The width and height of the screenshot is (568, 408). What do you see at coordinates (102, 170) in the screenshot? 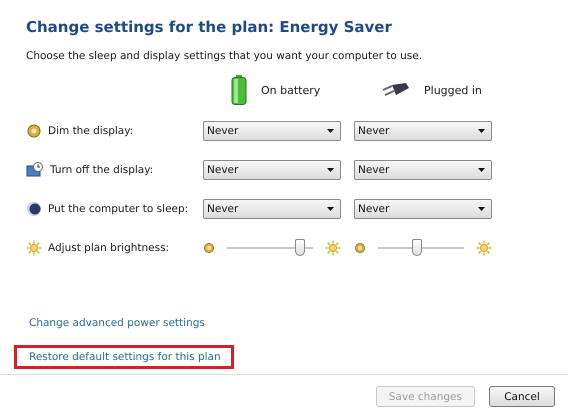
I see `setting-label: Turn off the display:` at bounding box center [102, 170].